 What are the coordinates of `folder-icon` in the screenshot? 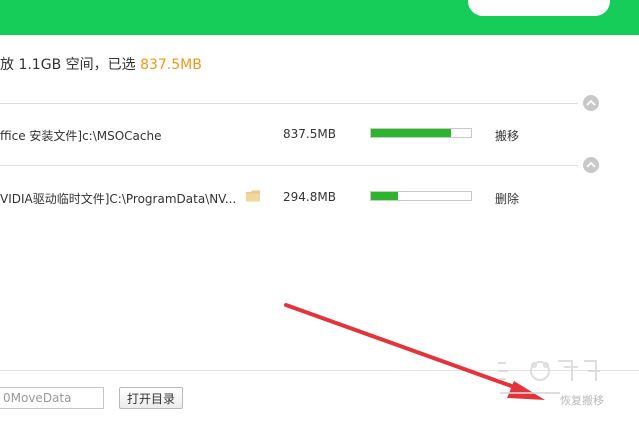 It's located at (253, 196).